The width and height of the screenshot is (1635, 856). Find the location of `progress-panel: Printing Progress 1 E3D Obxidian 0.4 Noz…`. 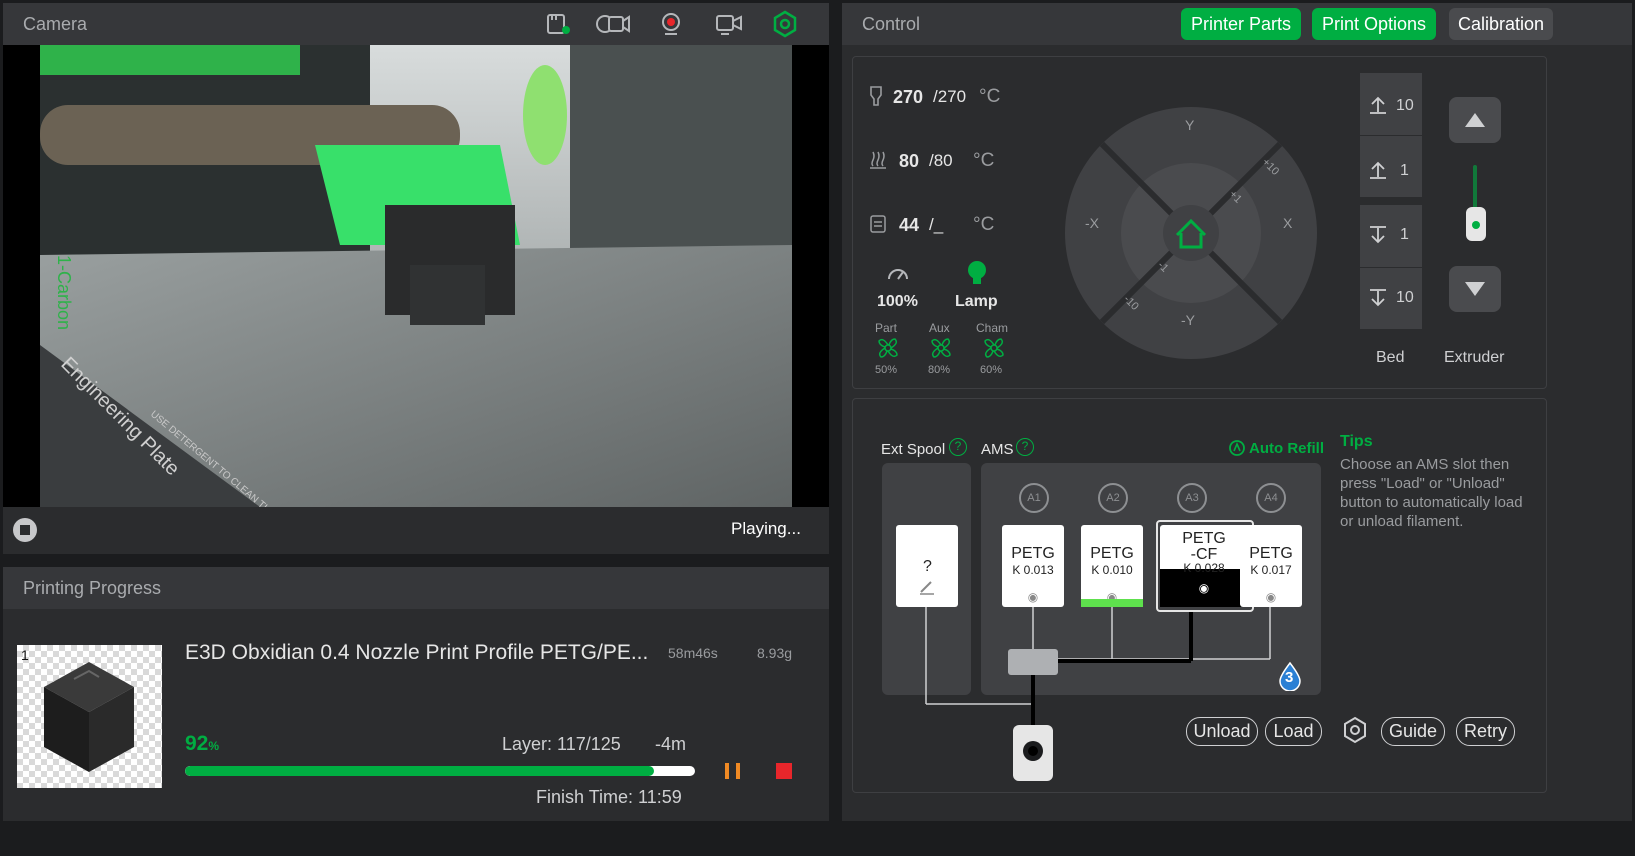

progress-panel: Printing Progress 1 E3D Obxidian 0.4 Noz… is located at coordinates (416, 694).